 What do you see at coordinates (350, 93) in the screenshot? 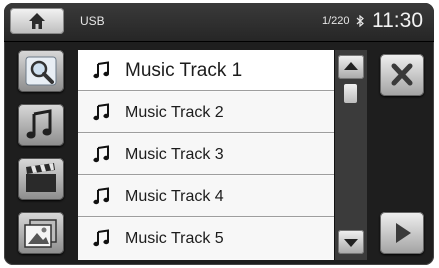
I see `scroll-thumb` at bounding box center [350, 93].